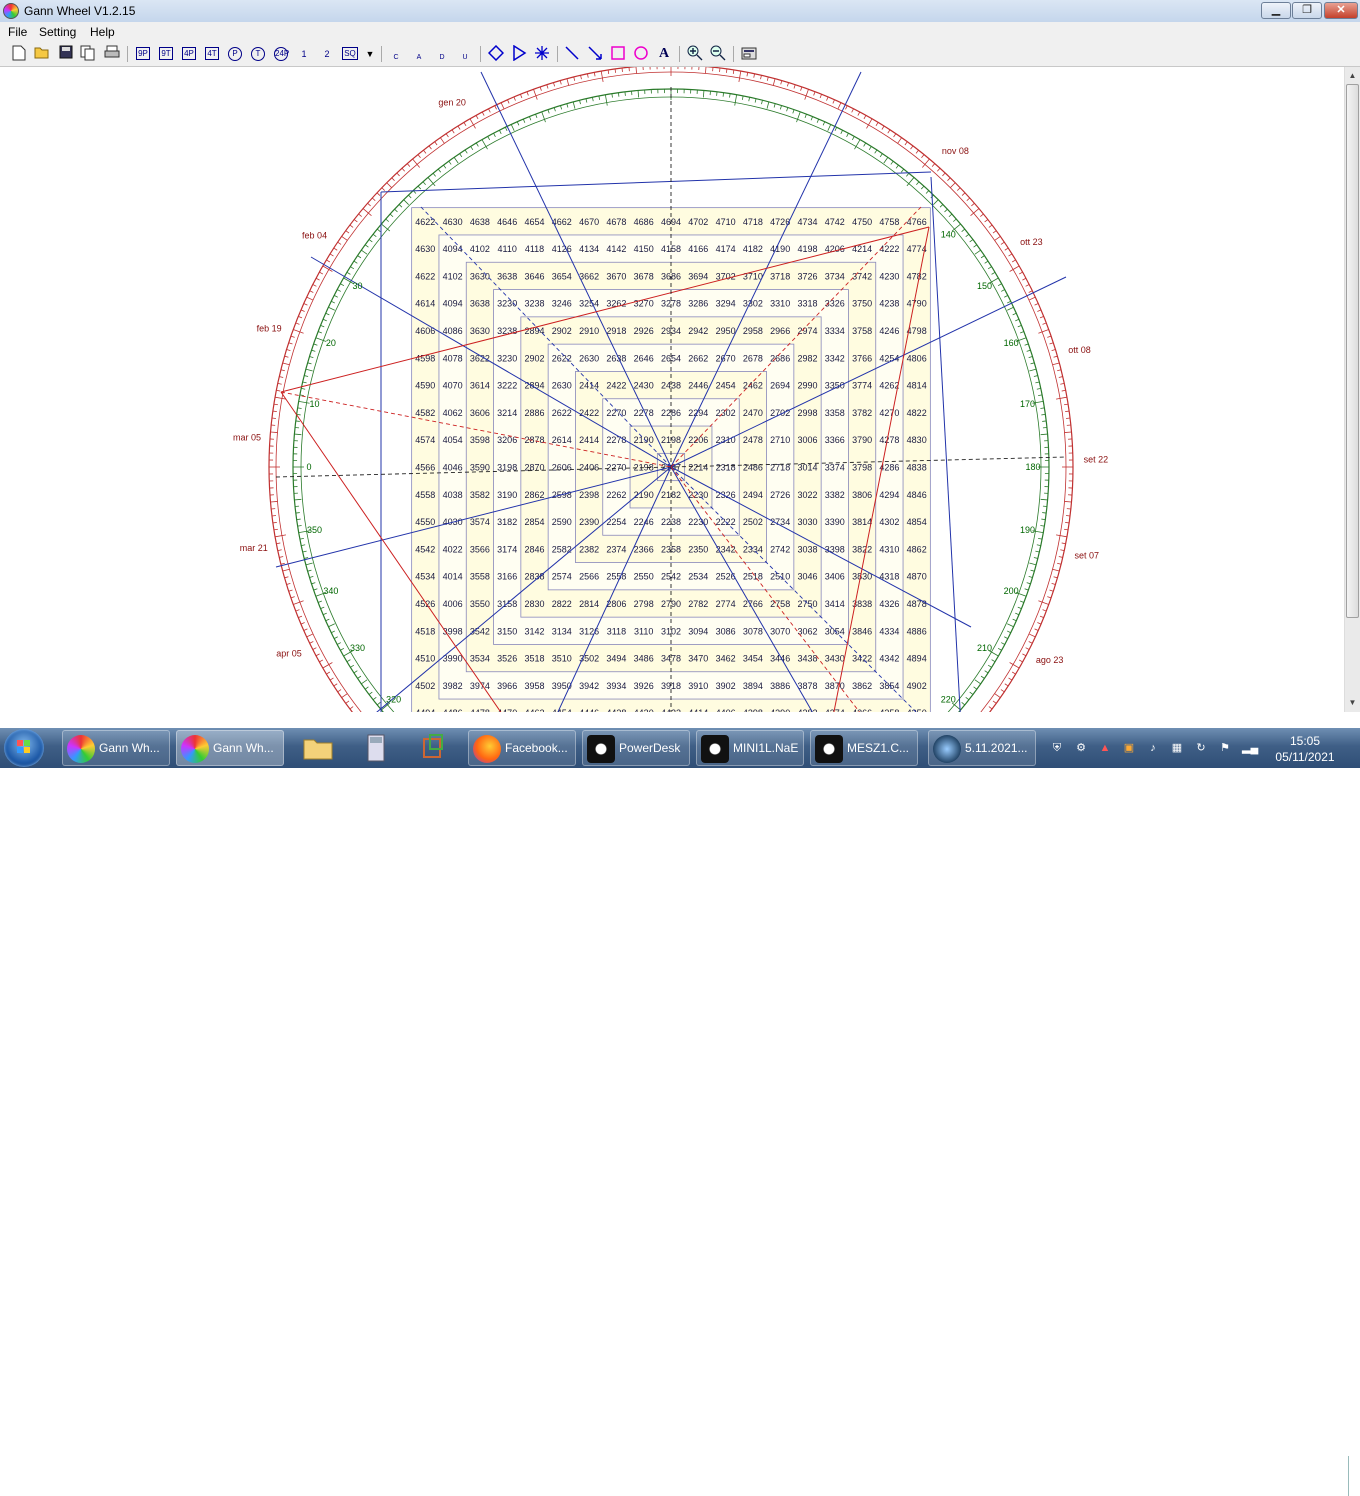 Image resolution: width=1360 pixels, height=1496 pixels. Describe the element at coordinates (664, 54) in the screenshot. I see `text-tool-icon: A` at that location.